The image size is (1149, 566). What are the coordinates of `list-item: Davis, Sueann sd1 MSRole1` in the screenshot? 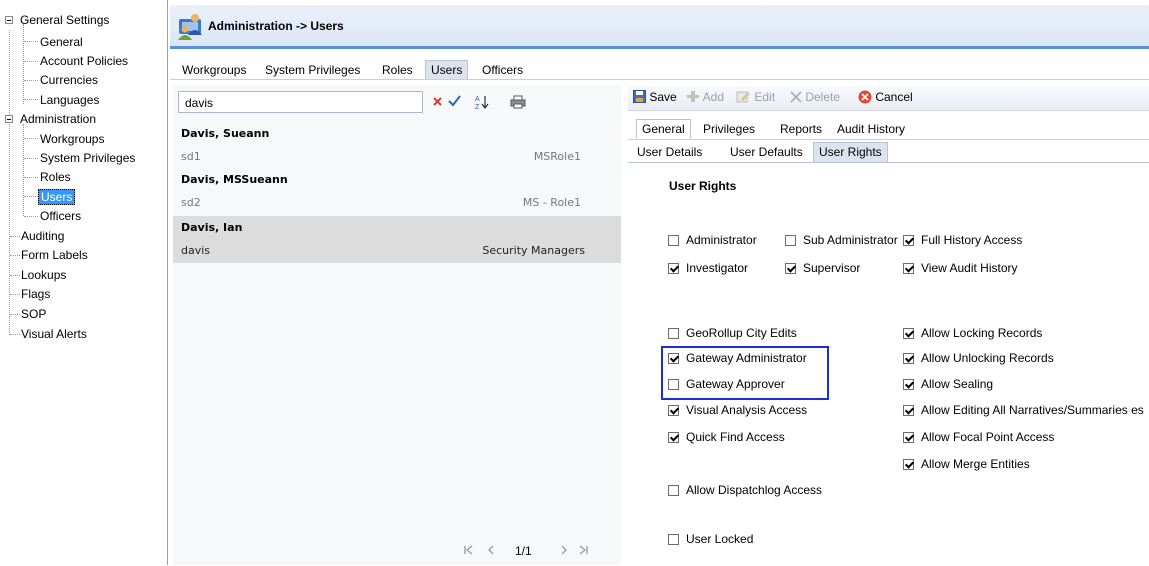 It's located at (397, 146).